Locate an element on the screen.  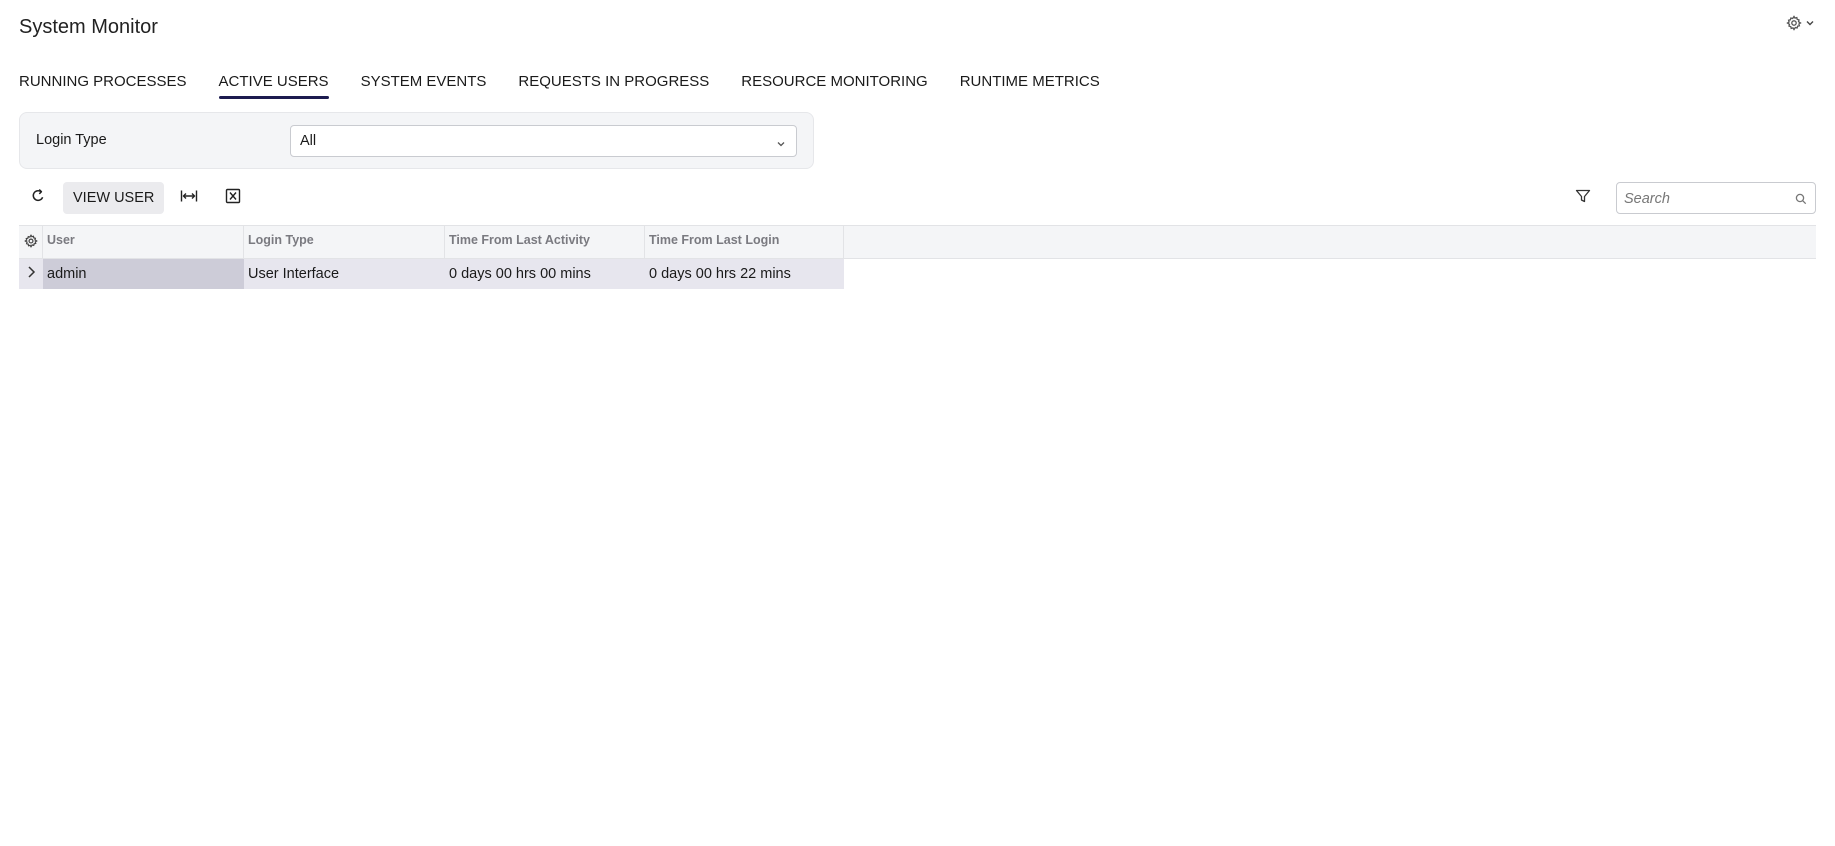
cell-last-login: 0 days 00 hrs 22 mins is located at coordinates (744, 274).